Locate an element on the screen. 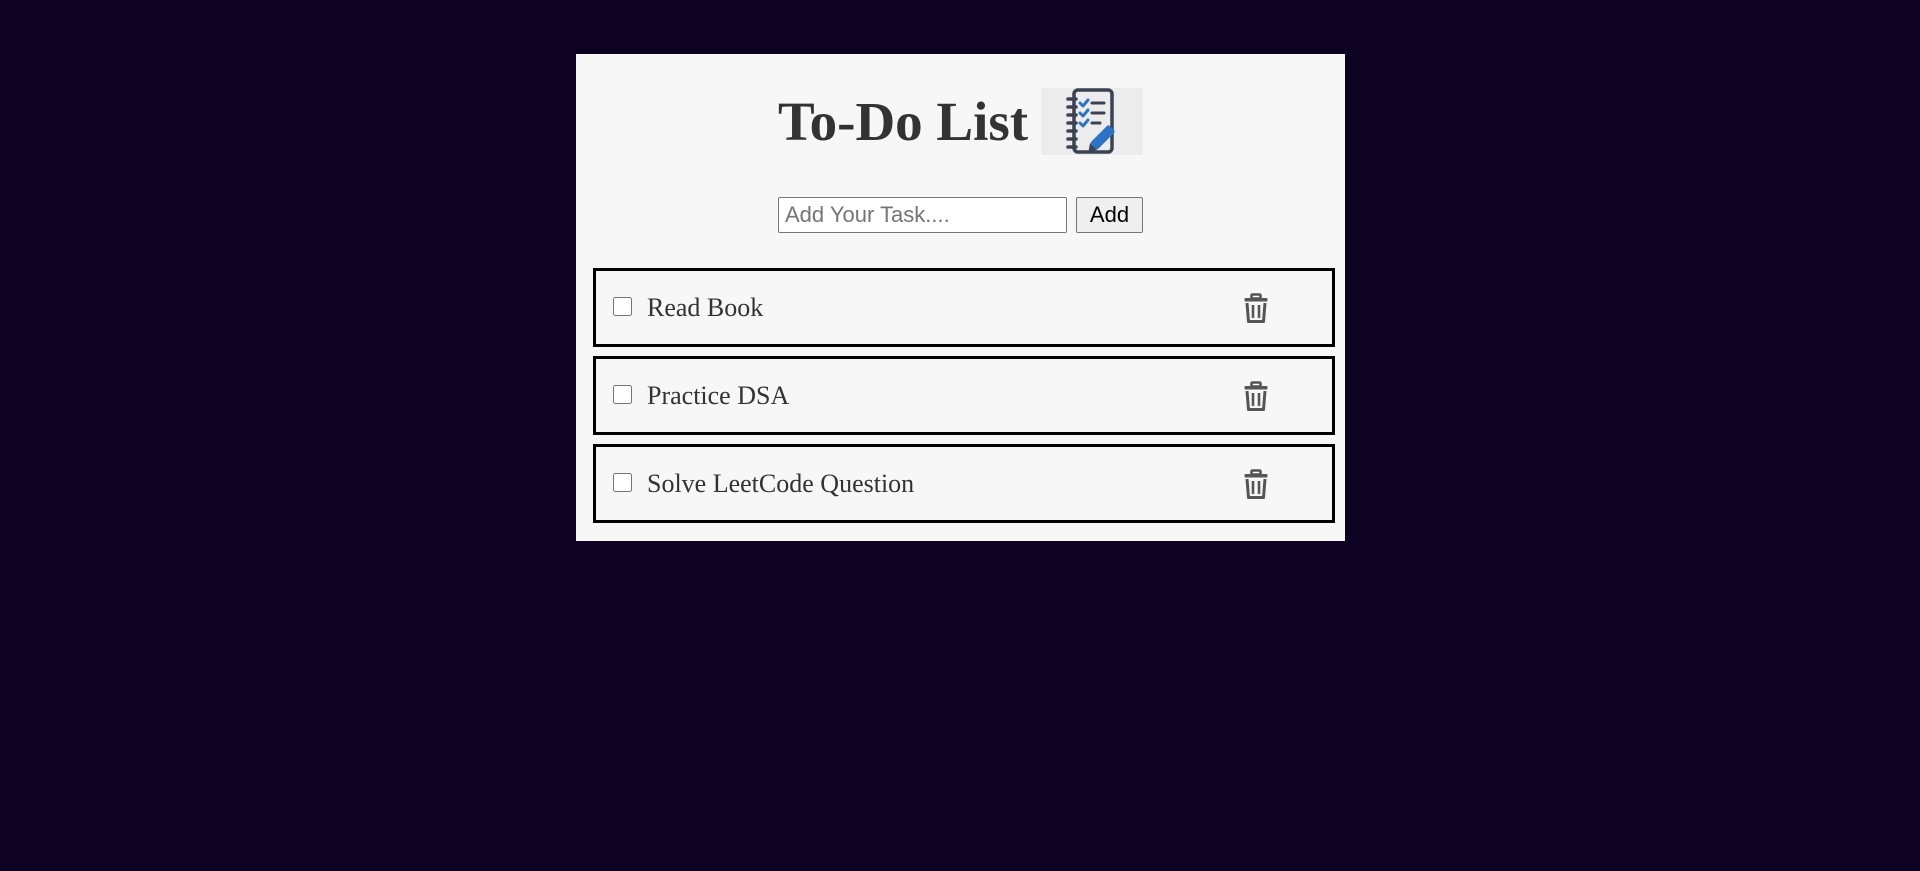 The width and height of the screenshot is (1920, 871). list-item: Practice DSA is located at coordinates (964, 395).